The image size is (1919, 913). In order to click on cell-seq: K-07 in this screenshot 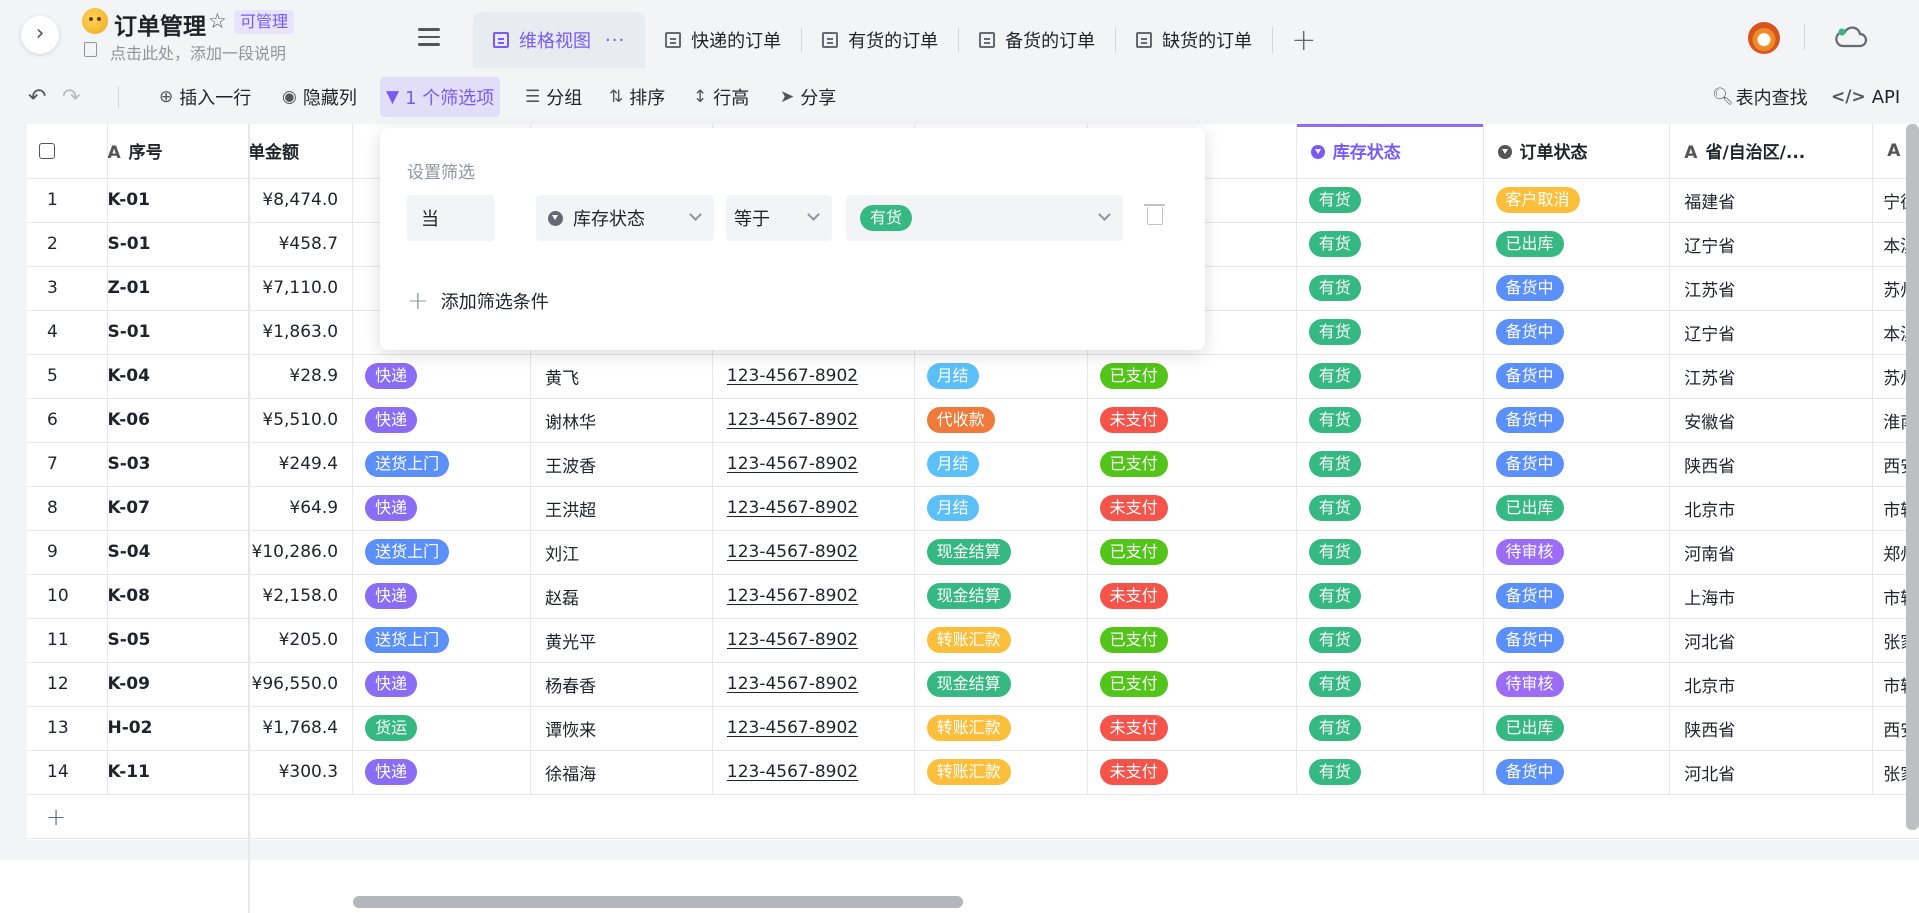, I will do `click(178, 508)`.